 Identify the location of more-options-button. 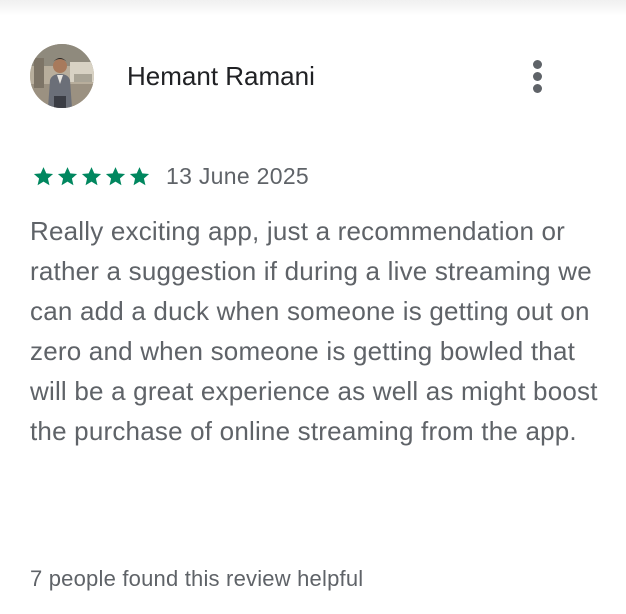
(538, 76).